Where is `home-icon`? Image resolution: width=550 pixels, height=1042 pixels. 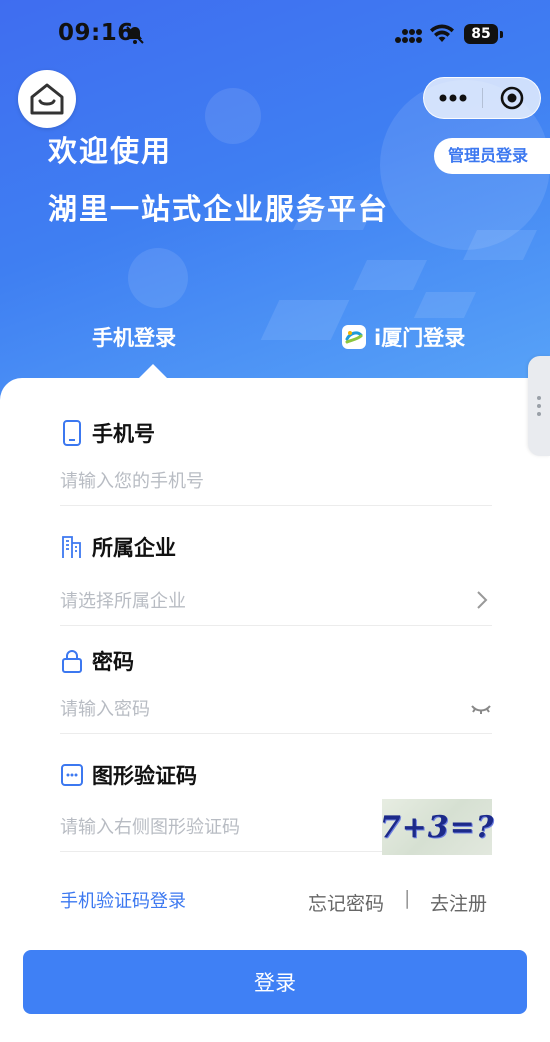 home-icon is located at coordinates (47, 99).